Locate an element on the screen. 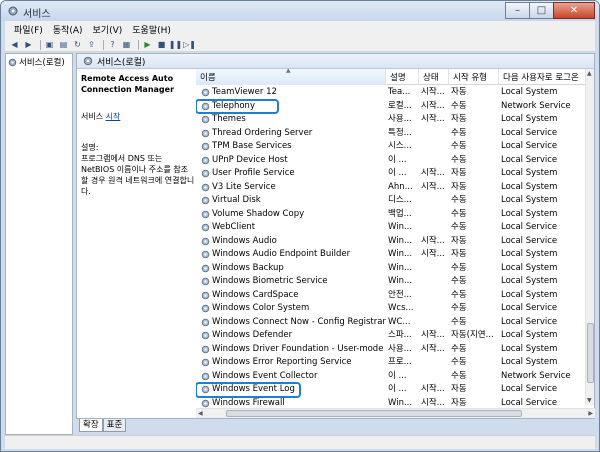  table-row: Windows Audio Win... 시작... 자동 Local Service is located at coordinates (391, 242).